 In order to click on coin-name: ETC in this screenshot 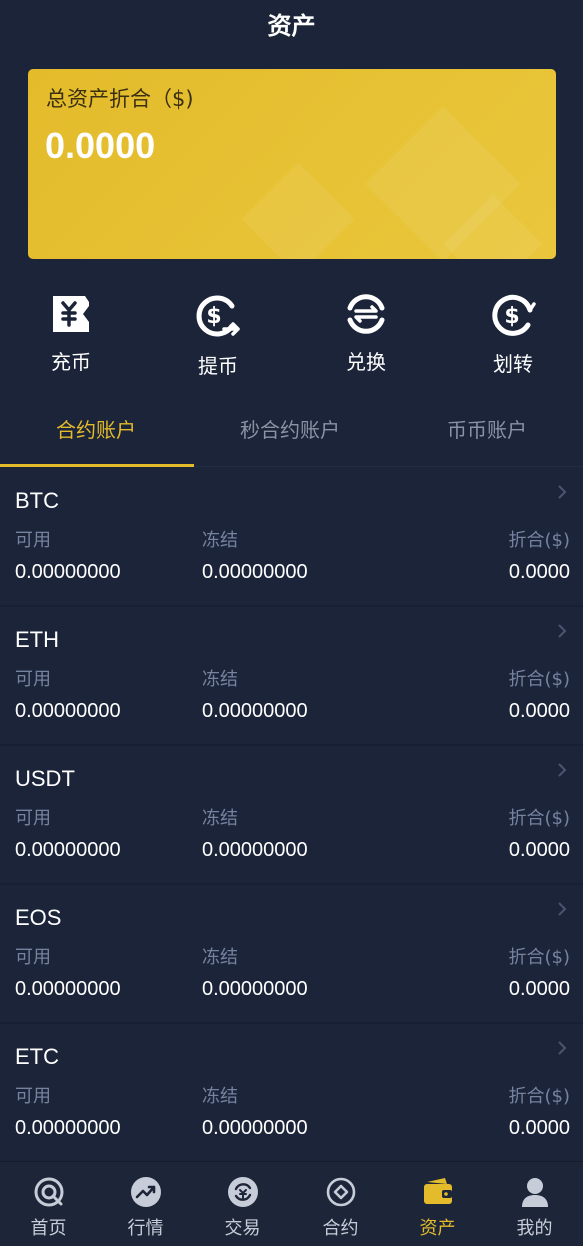, I will do `click(37, 1056)`.